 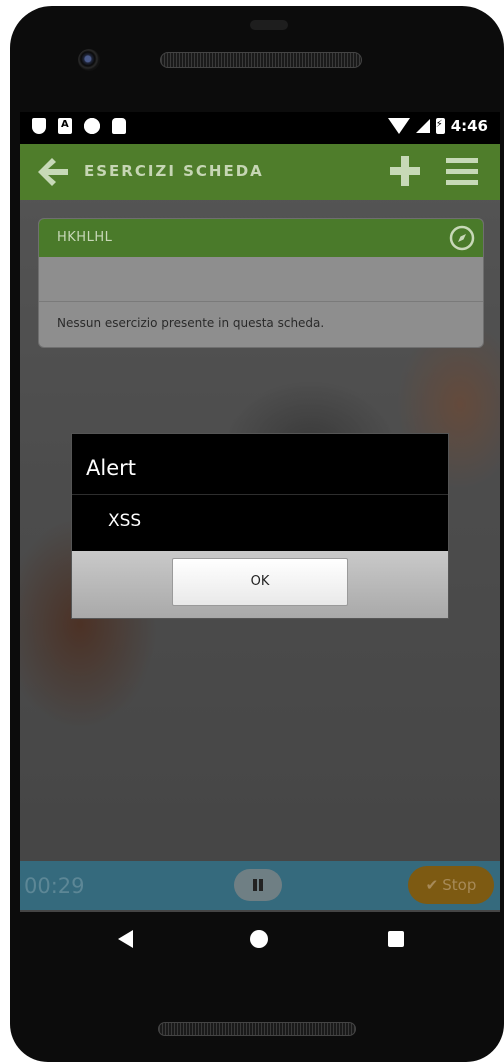 I want to click on shield-icon, so click(x=39, y=126).